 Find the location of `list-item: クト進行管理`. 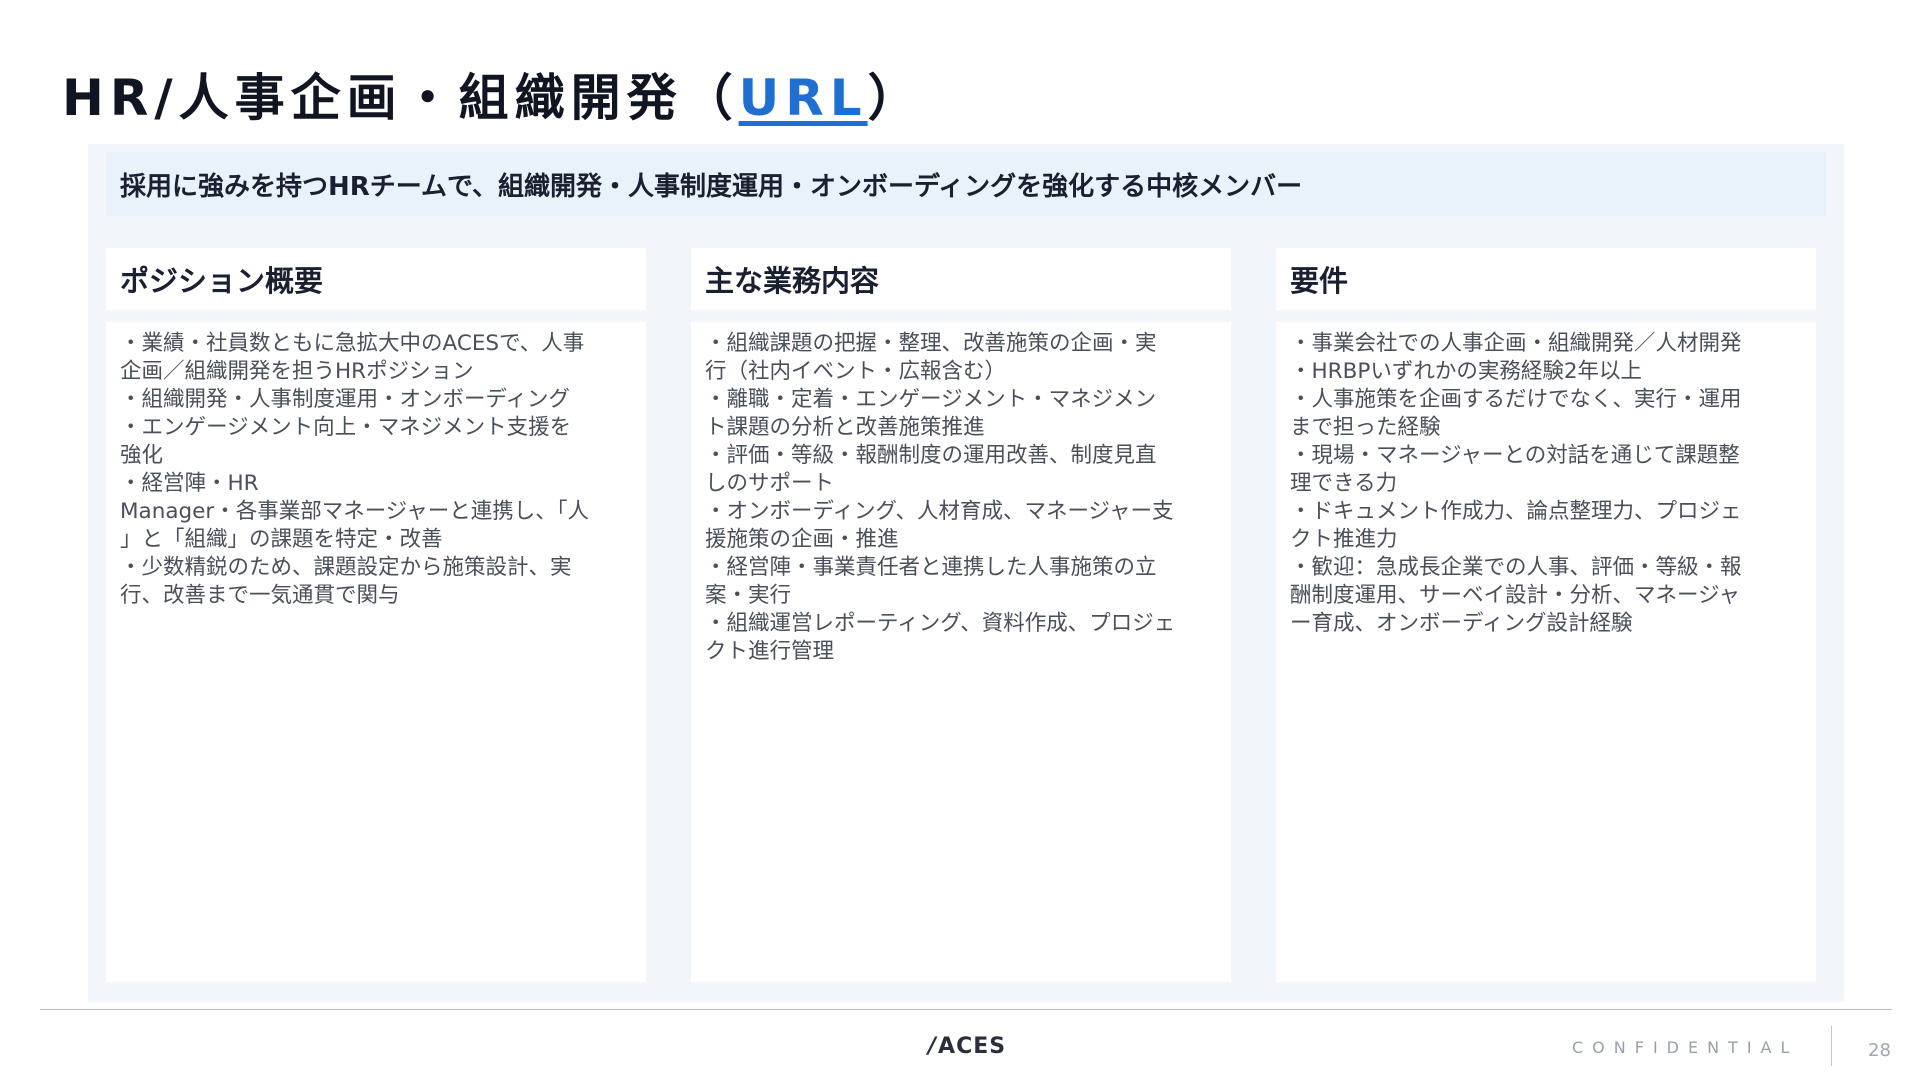

list-item: クト進行管理 is located at coordinates (770, 651).